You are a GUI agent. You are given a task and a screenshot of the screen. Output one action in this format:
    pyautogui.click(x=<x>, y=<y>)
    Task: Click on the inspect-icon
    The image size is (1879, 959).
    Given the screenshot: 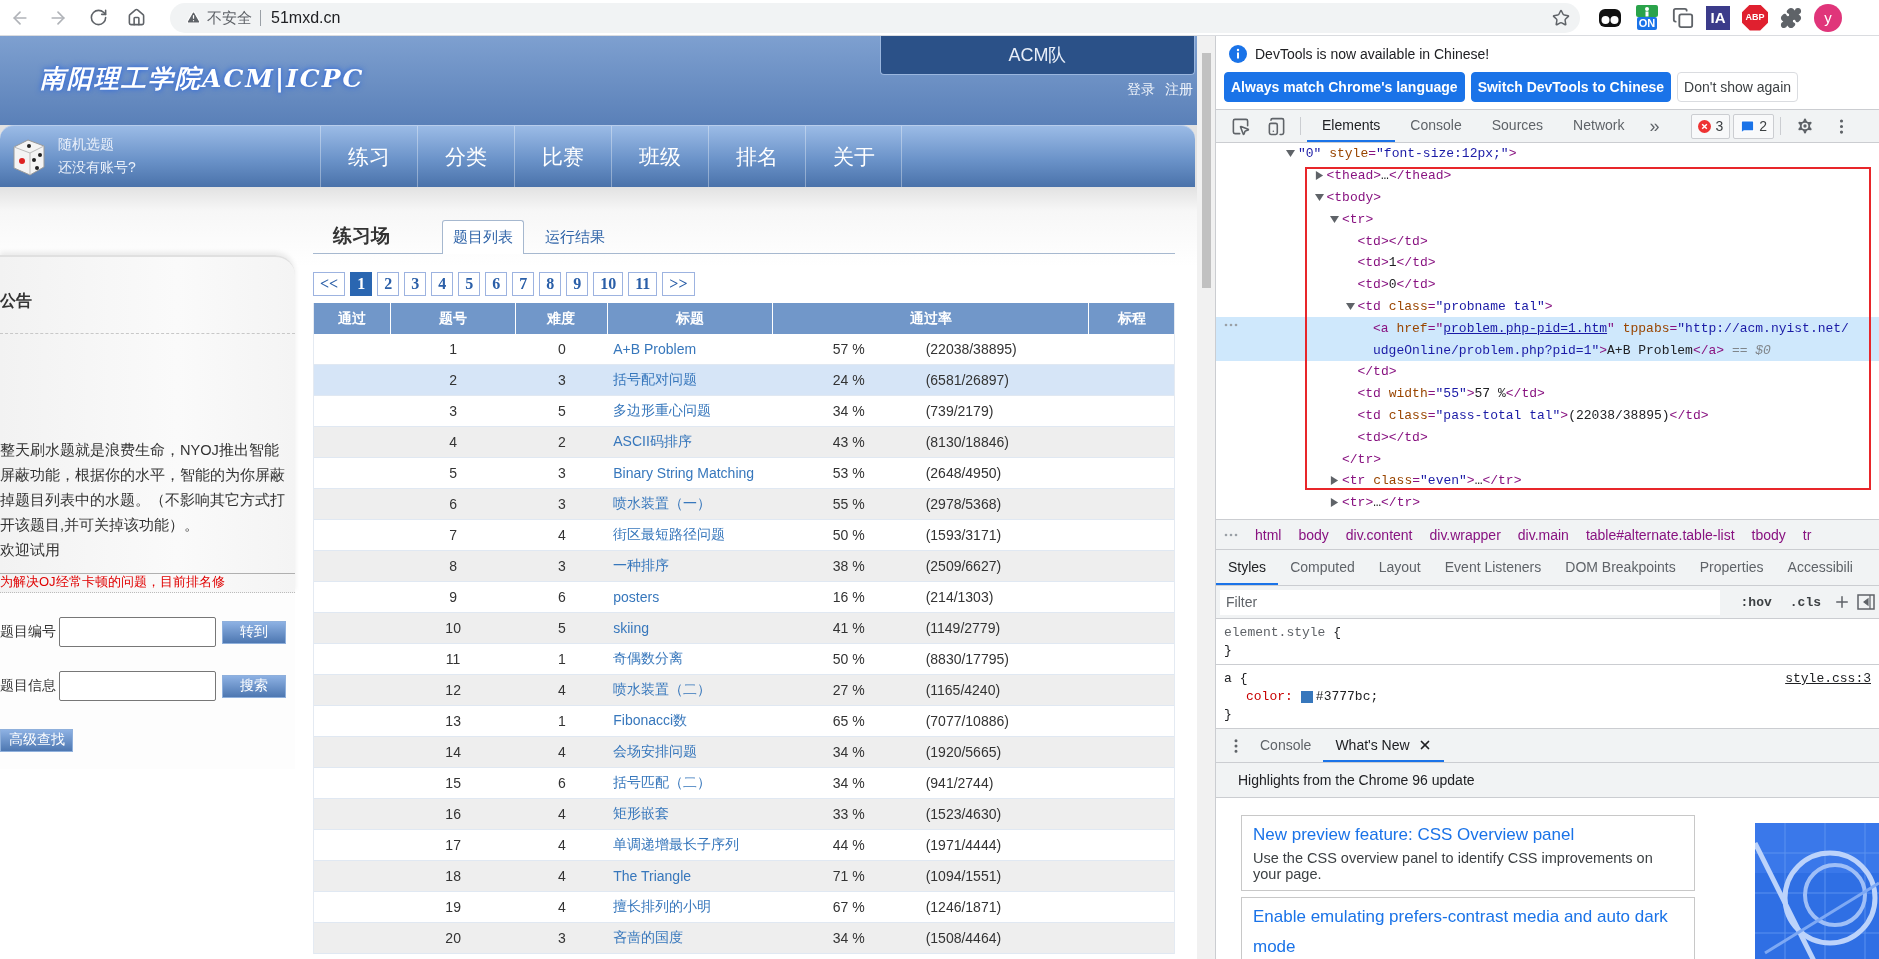 What is the action you would take?
    pyautogui.click(x=1240, y=126)
    